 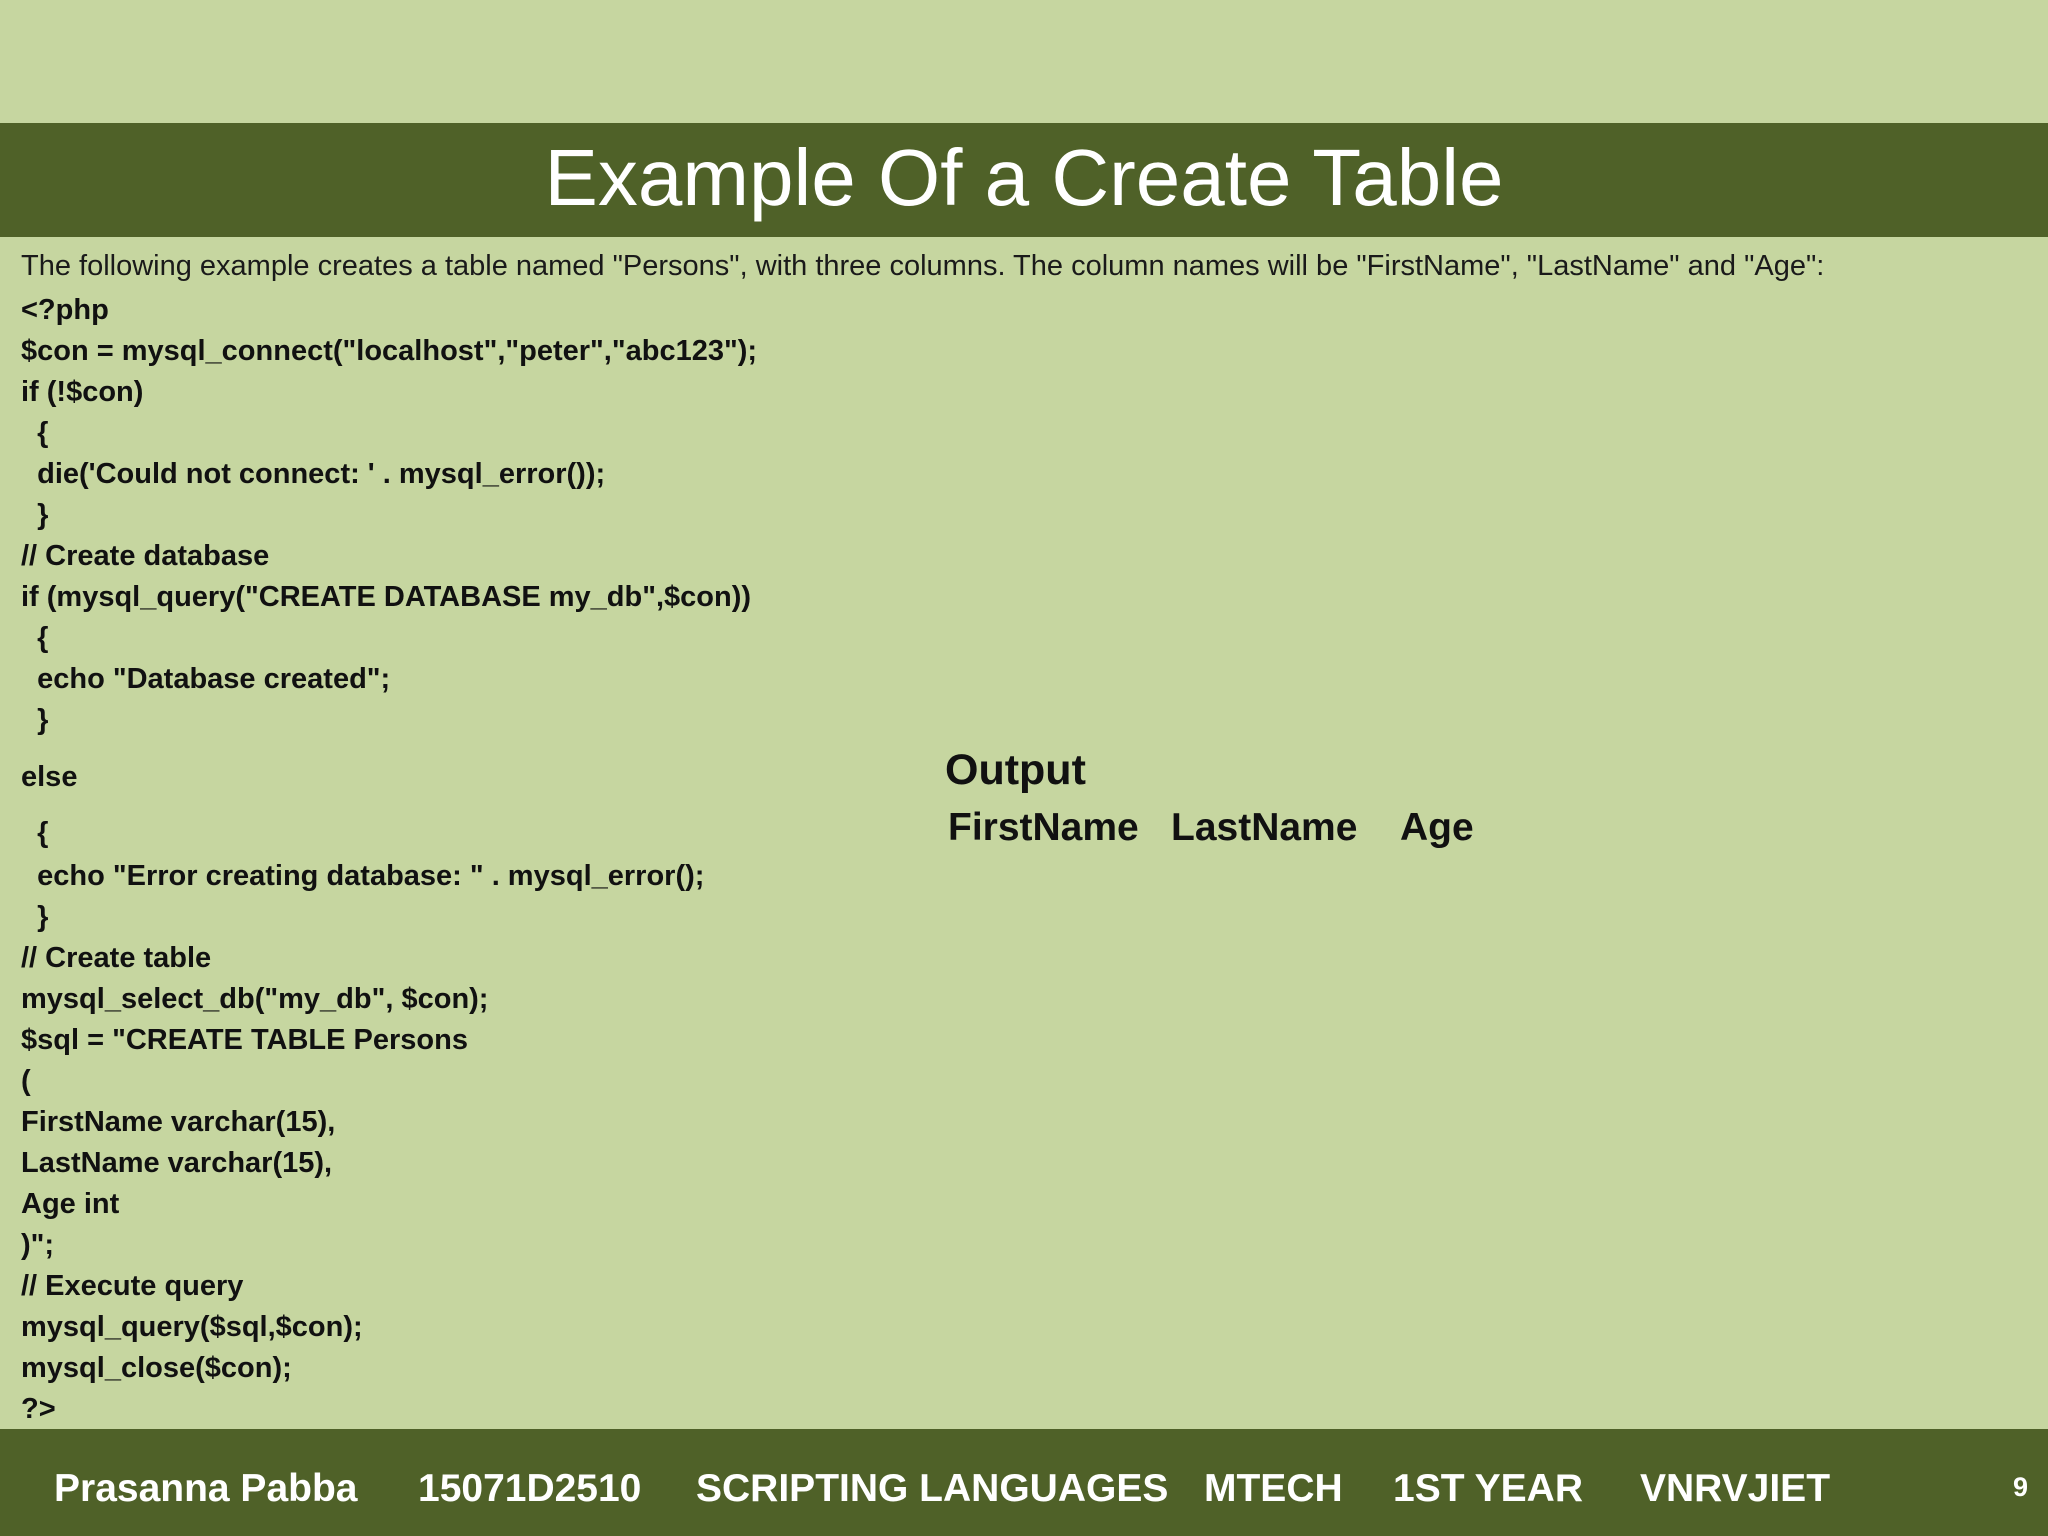 What do you see at coordinates (132, 1286) in the screenshot?
I see `code-line: // Execute query` at bounding box center [132, 1286].